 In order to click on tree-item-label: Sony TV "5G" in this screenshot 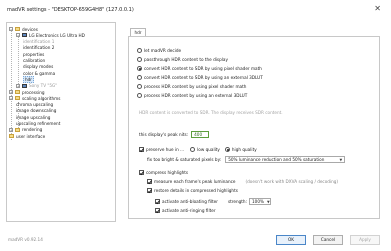, I will do `click(43, 86)`.